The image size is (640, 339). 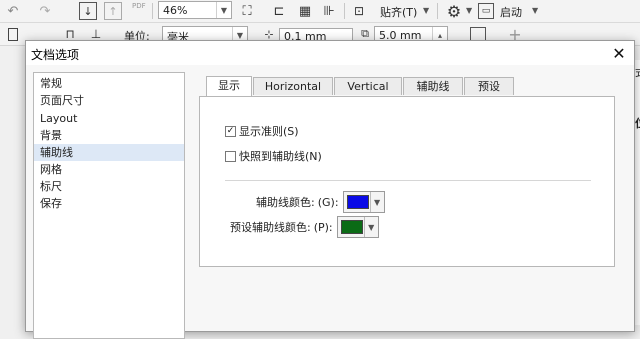 I want to click on nav-item-layout: Layout, so click(x=109, y=118).